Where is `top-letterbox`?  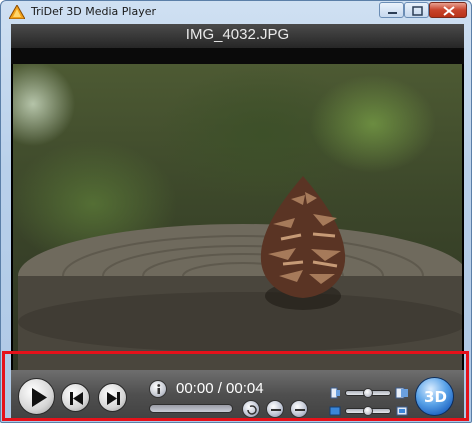 top-letterbox is located at coordinates (237, 56).